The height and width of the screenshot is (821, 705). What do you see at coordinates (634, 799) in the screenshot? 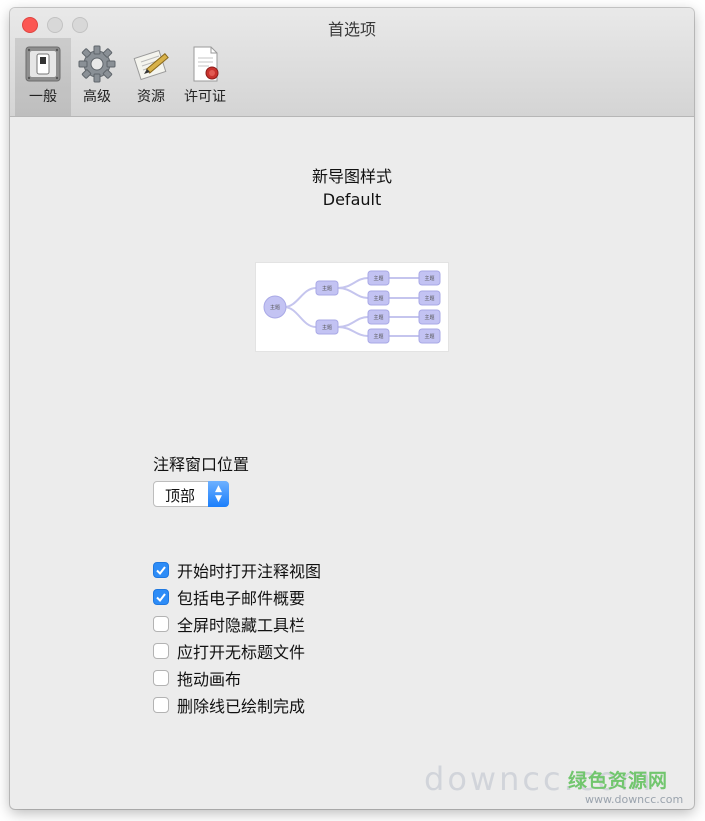
I see `watermark-url: www.downcc.com` at bounding box center [634, 799].